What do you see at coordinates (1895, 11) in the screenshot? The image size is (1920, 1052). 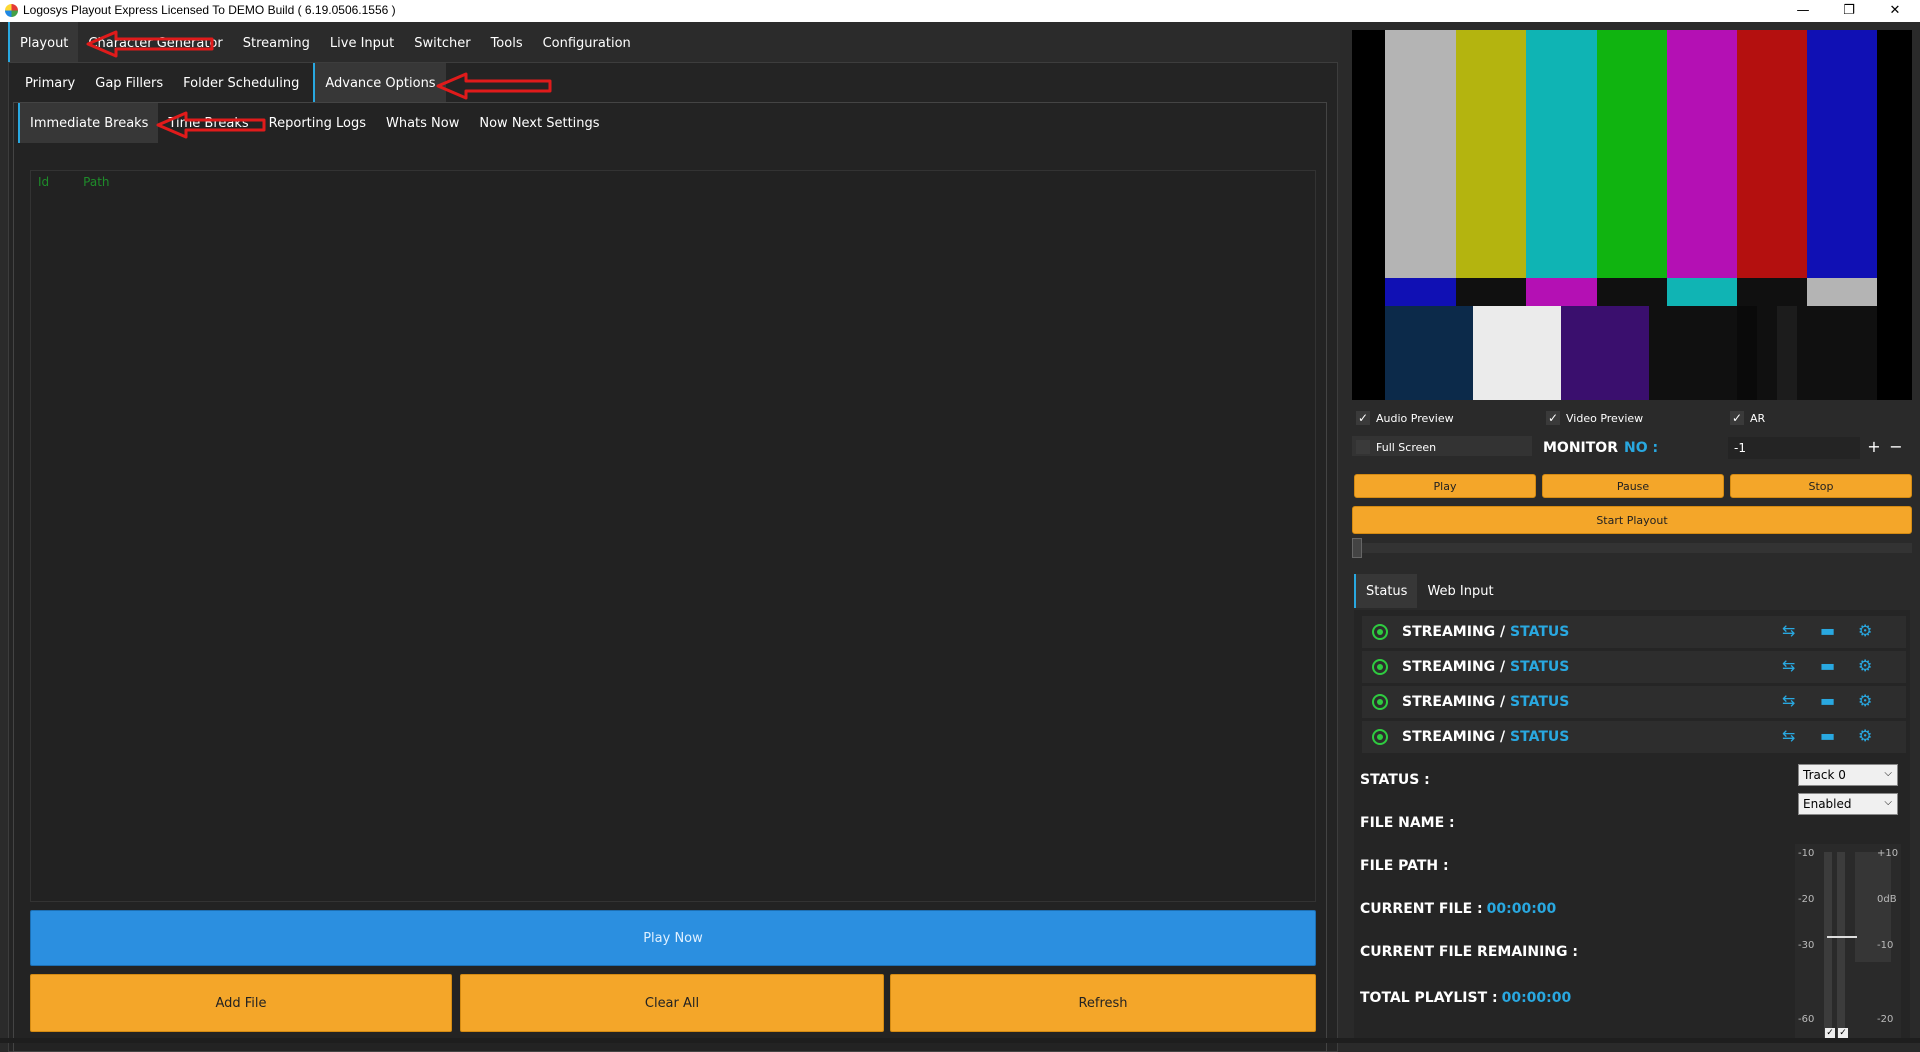 I see `close-button: ✕` at bounding box center [1895, 11].